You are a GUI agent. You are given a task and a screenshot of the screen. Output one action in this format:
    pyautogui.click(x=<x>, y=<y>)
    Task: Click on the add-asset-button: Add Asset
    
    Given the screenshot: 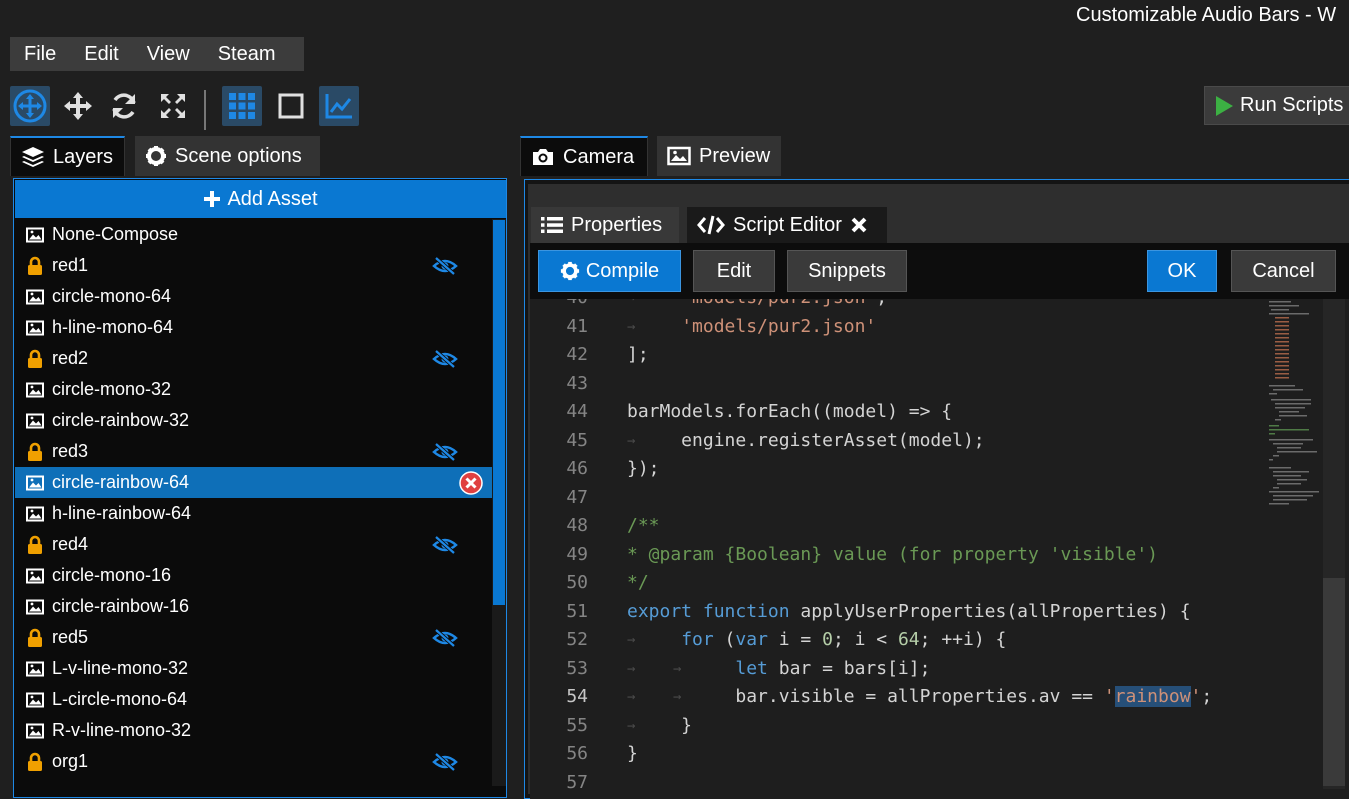 What is the action you would take?
    pyautogui.click(x=260, y=199)
    